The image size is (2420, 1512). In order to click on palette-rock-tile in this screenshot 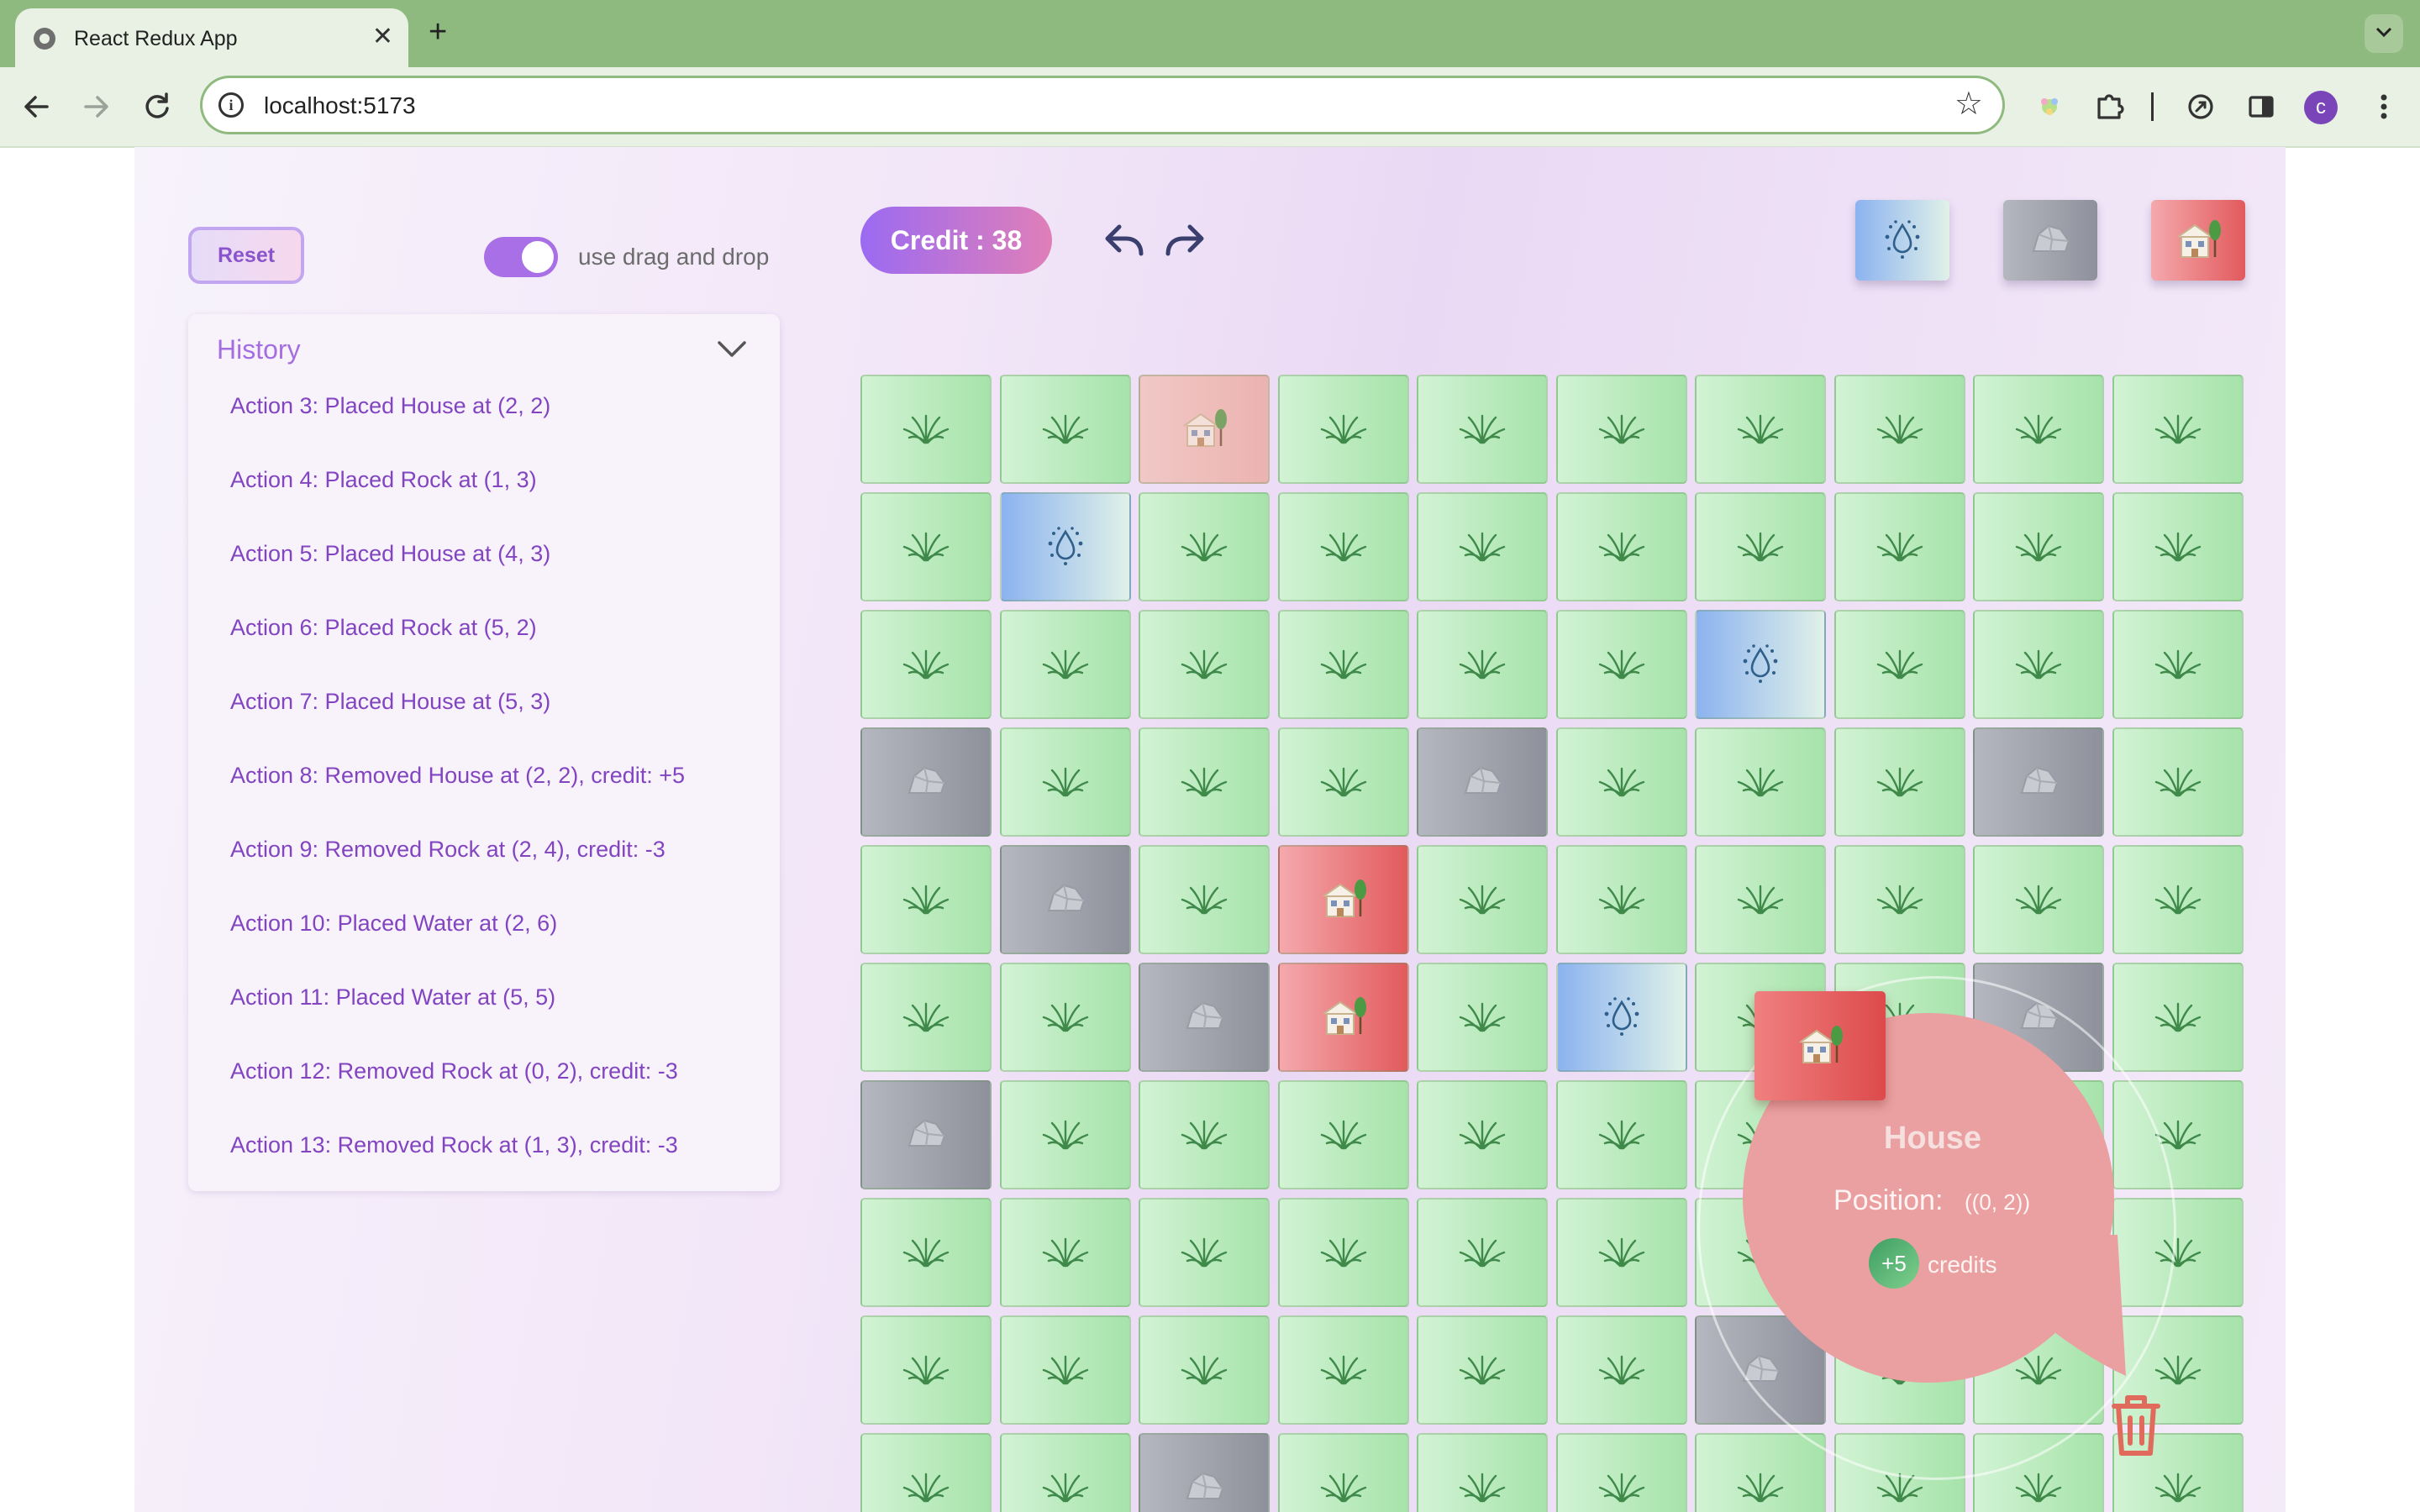, I will do `click(2050, 240)`.